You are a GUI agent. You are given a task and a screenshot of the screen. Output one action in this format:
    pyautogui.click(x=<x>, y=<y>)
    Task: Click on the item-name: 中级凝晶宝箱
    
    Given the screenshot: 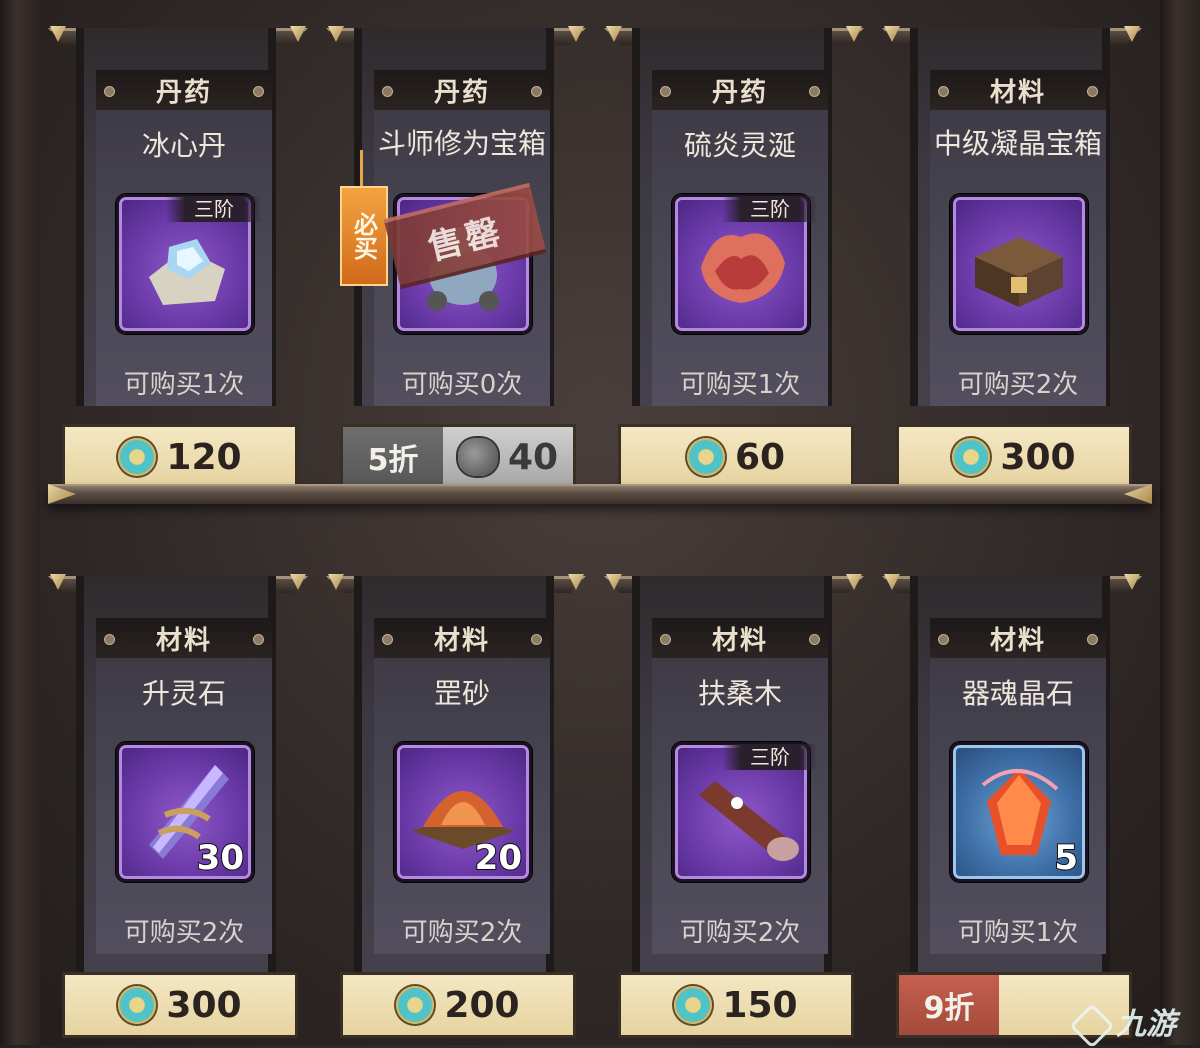 What is the action you would take?
    pyautogui.click(x=1017, y=143)
    